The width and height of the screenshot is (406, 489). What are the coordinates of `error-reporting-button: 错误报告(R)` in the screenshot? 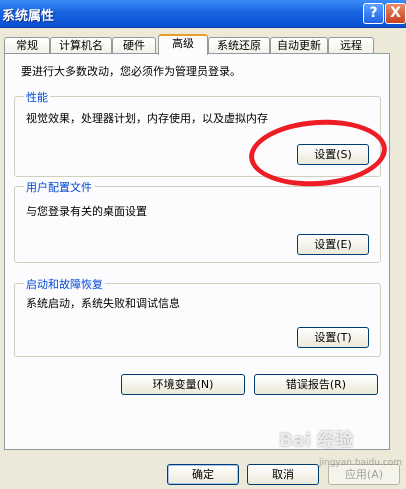 It's located at (316, 384).